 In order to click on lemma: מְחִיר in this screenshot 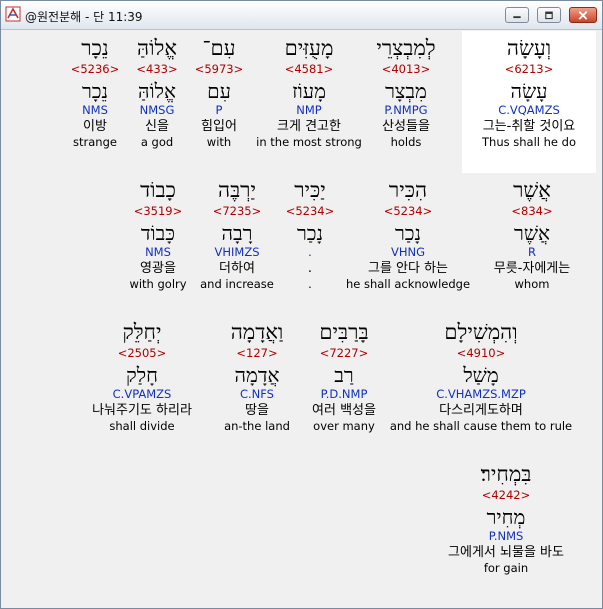, I will do `click(506, 517)`.